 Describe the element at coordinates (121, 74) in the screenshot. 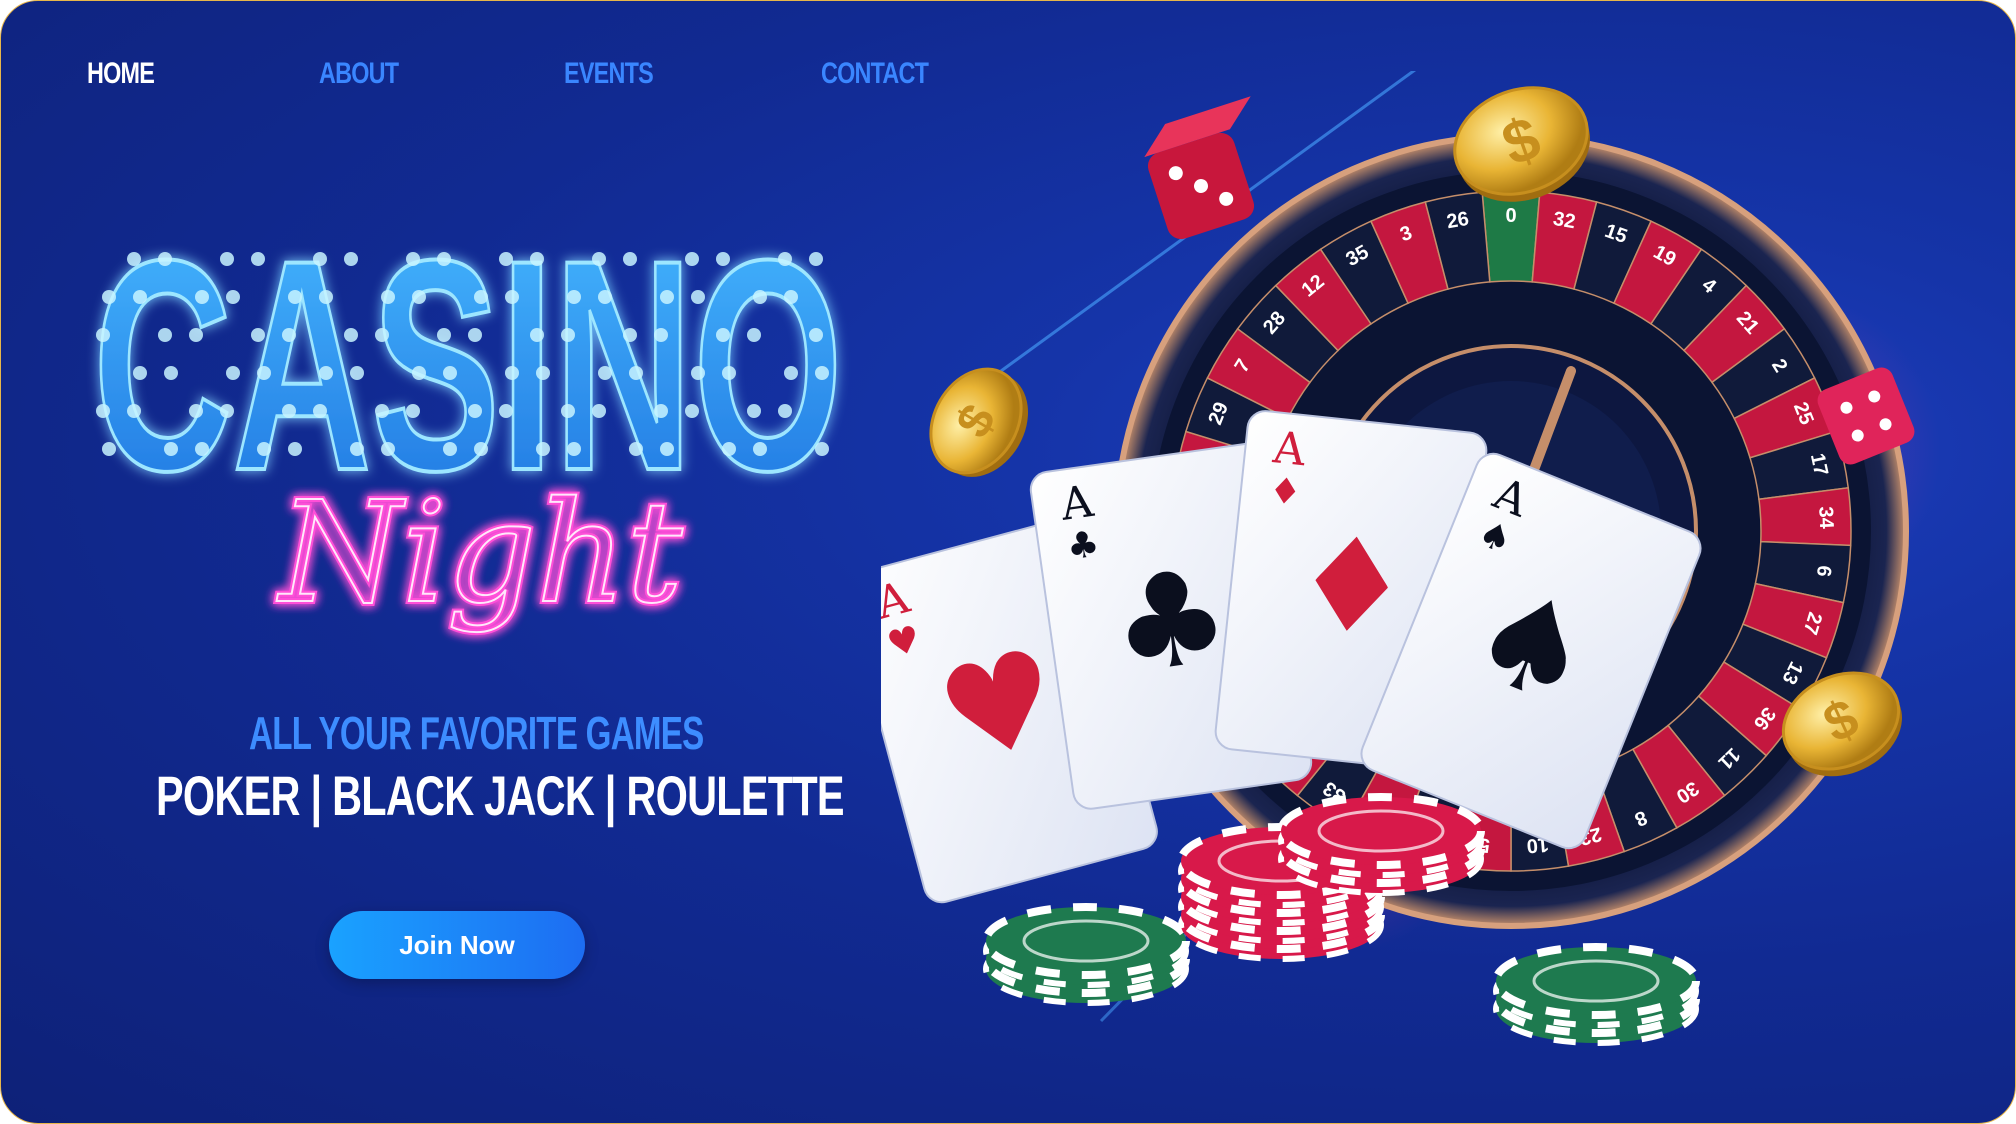

I see `nav-home: HOME` at that location.